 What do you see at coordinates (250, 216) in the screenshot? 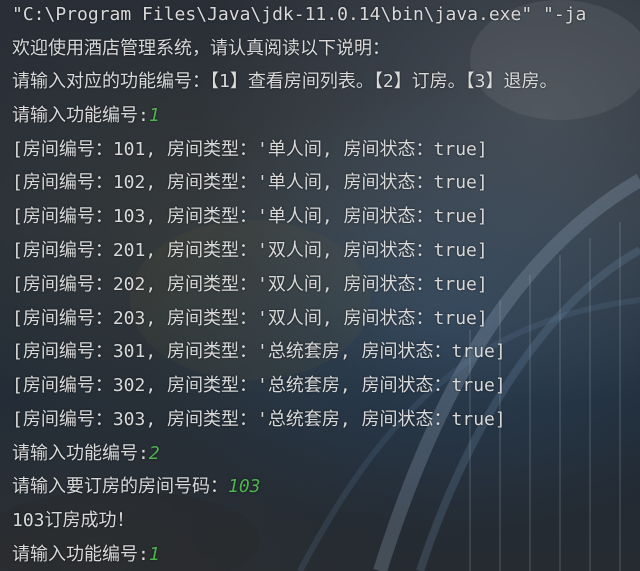
I see `room-line: [房间编号：103, 房间类型：'单人间, 房间状态：true]` at bounding box center [250, 216].